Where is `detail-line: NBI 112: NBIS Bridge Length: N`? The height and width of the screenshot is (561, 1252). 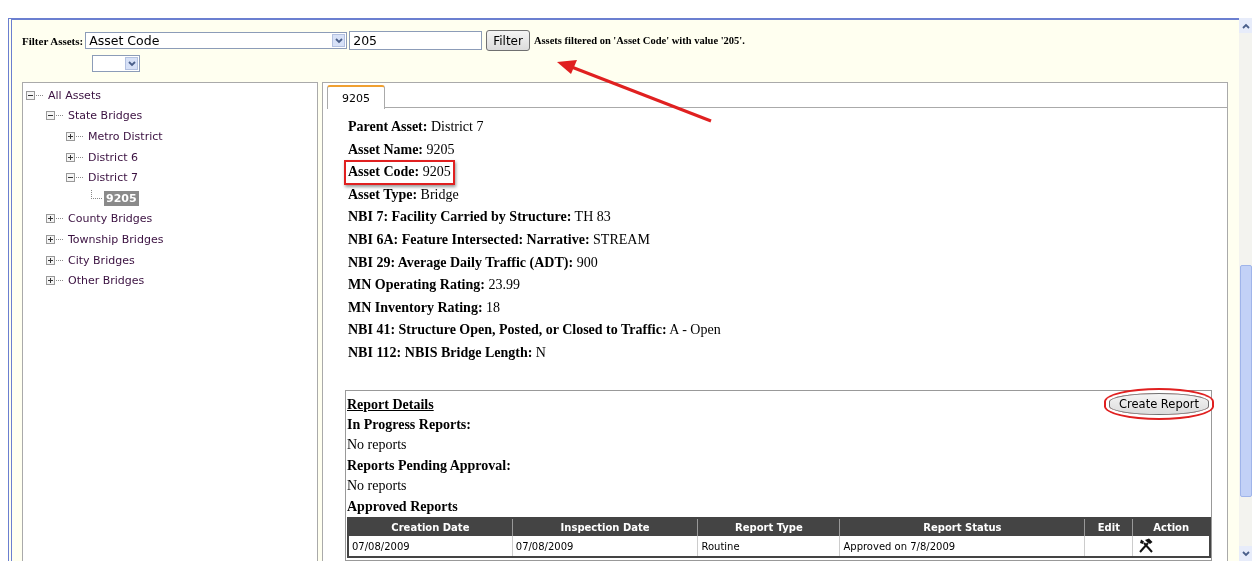
detail-line: NBI 112: NBIS Bridge Length: N is located at coordinates (447, 352).